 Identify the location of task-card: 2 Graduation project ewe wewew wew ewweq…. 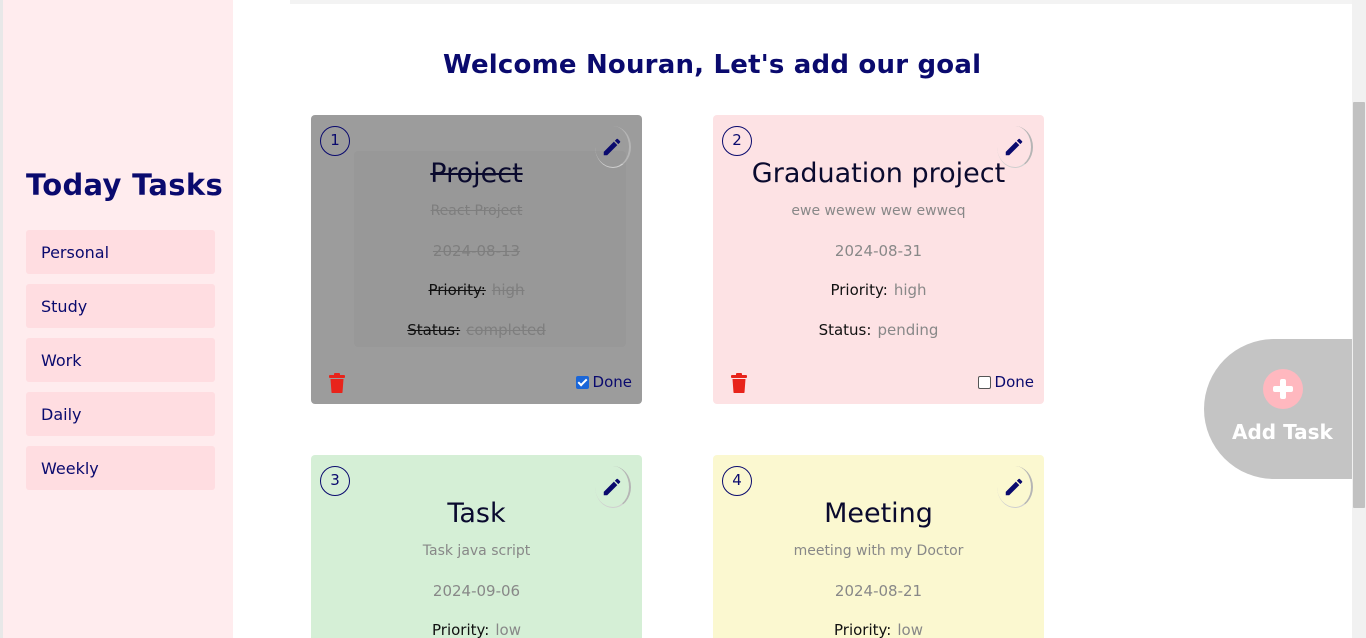
(878, 259).